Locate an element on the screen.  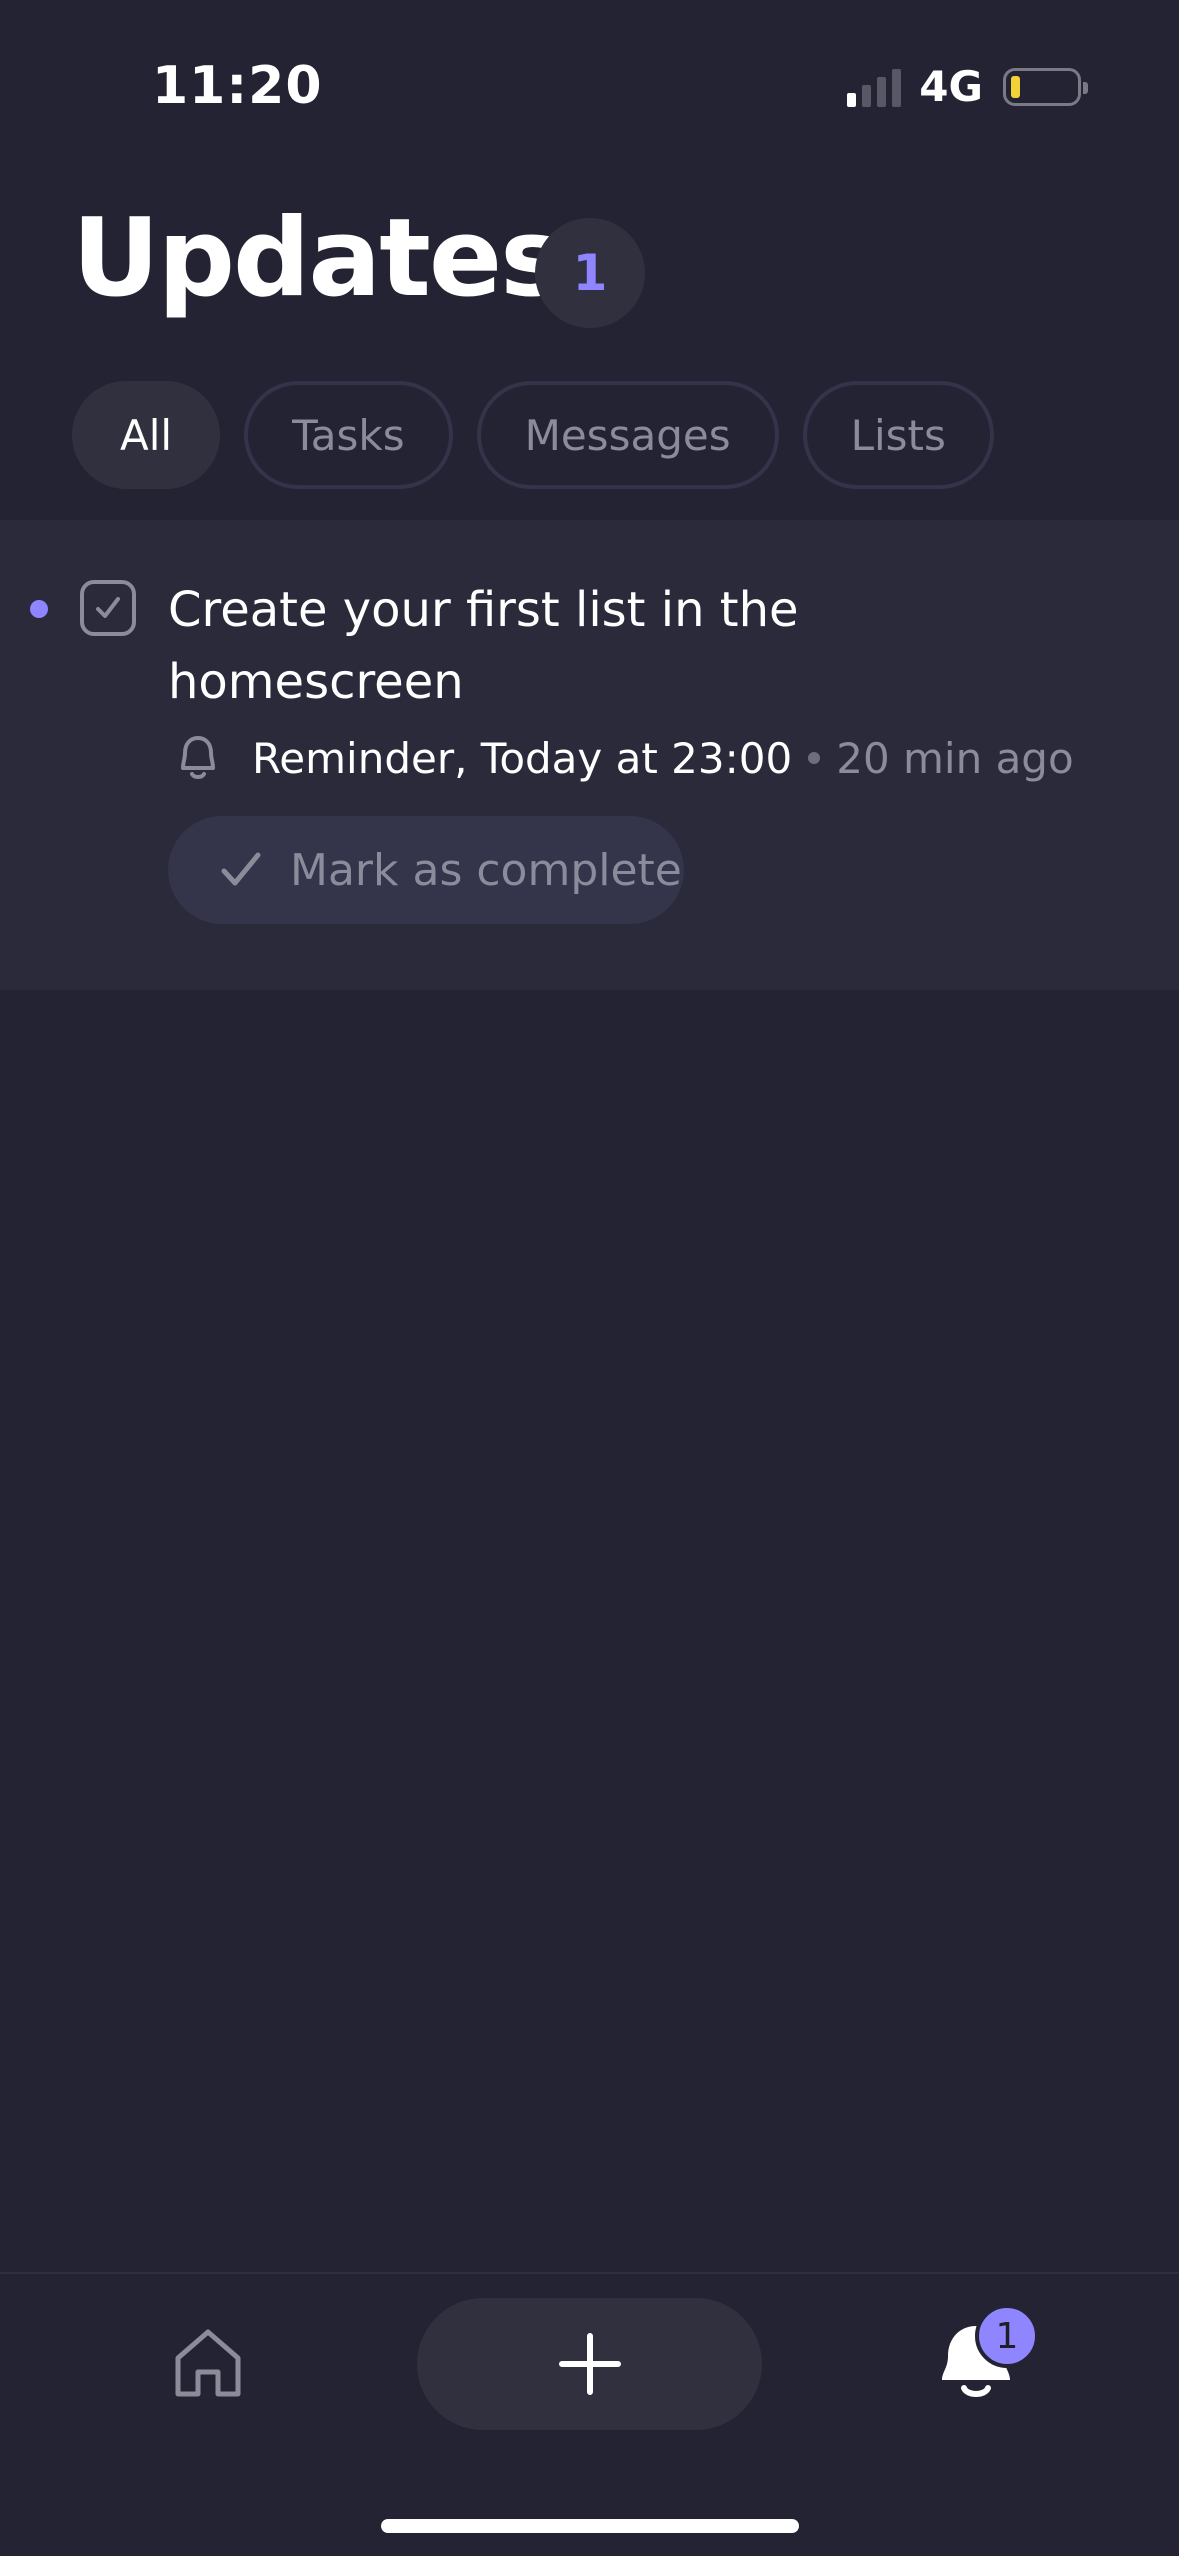
mark-complete-label: Mark as complete is located at coordinates (486, 870).